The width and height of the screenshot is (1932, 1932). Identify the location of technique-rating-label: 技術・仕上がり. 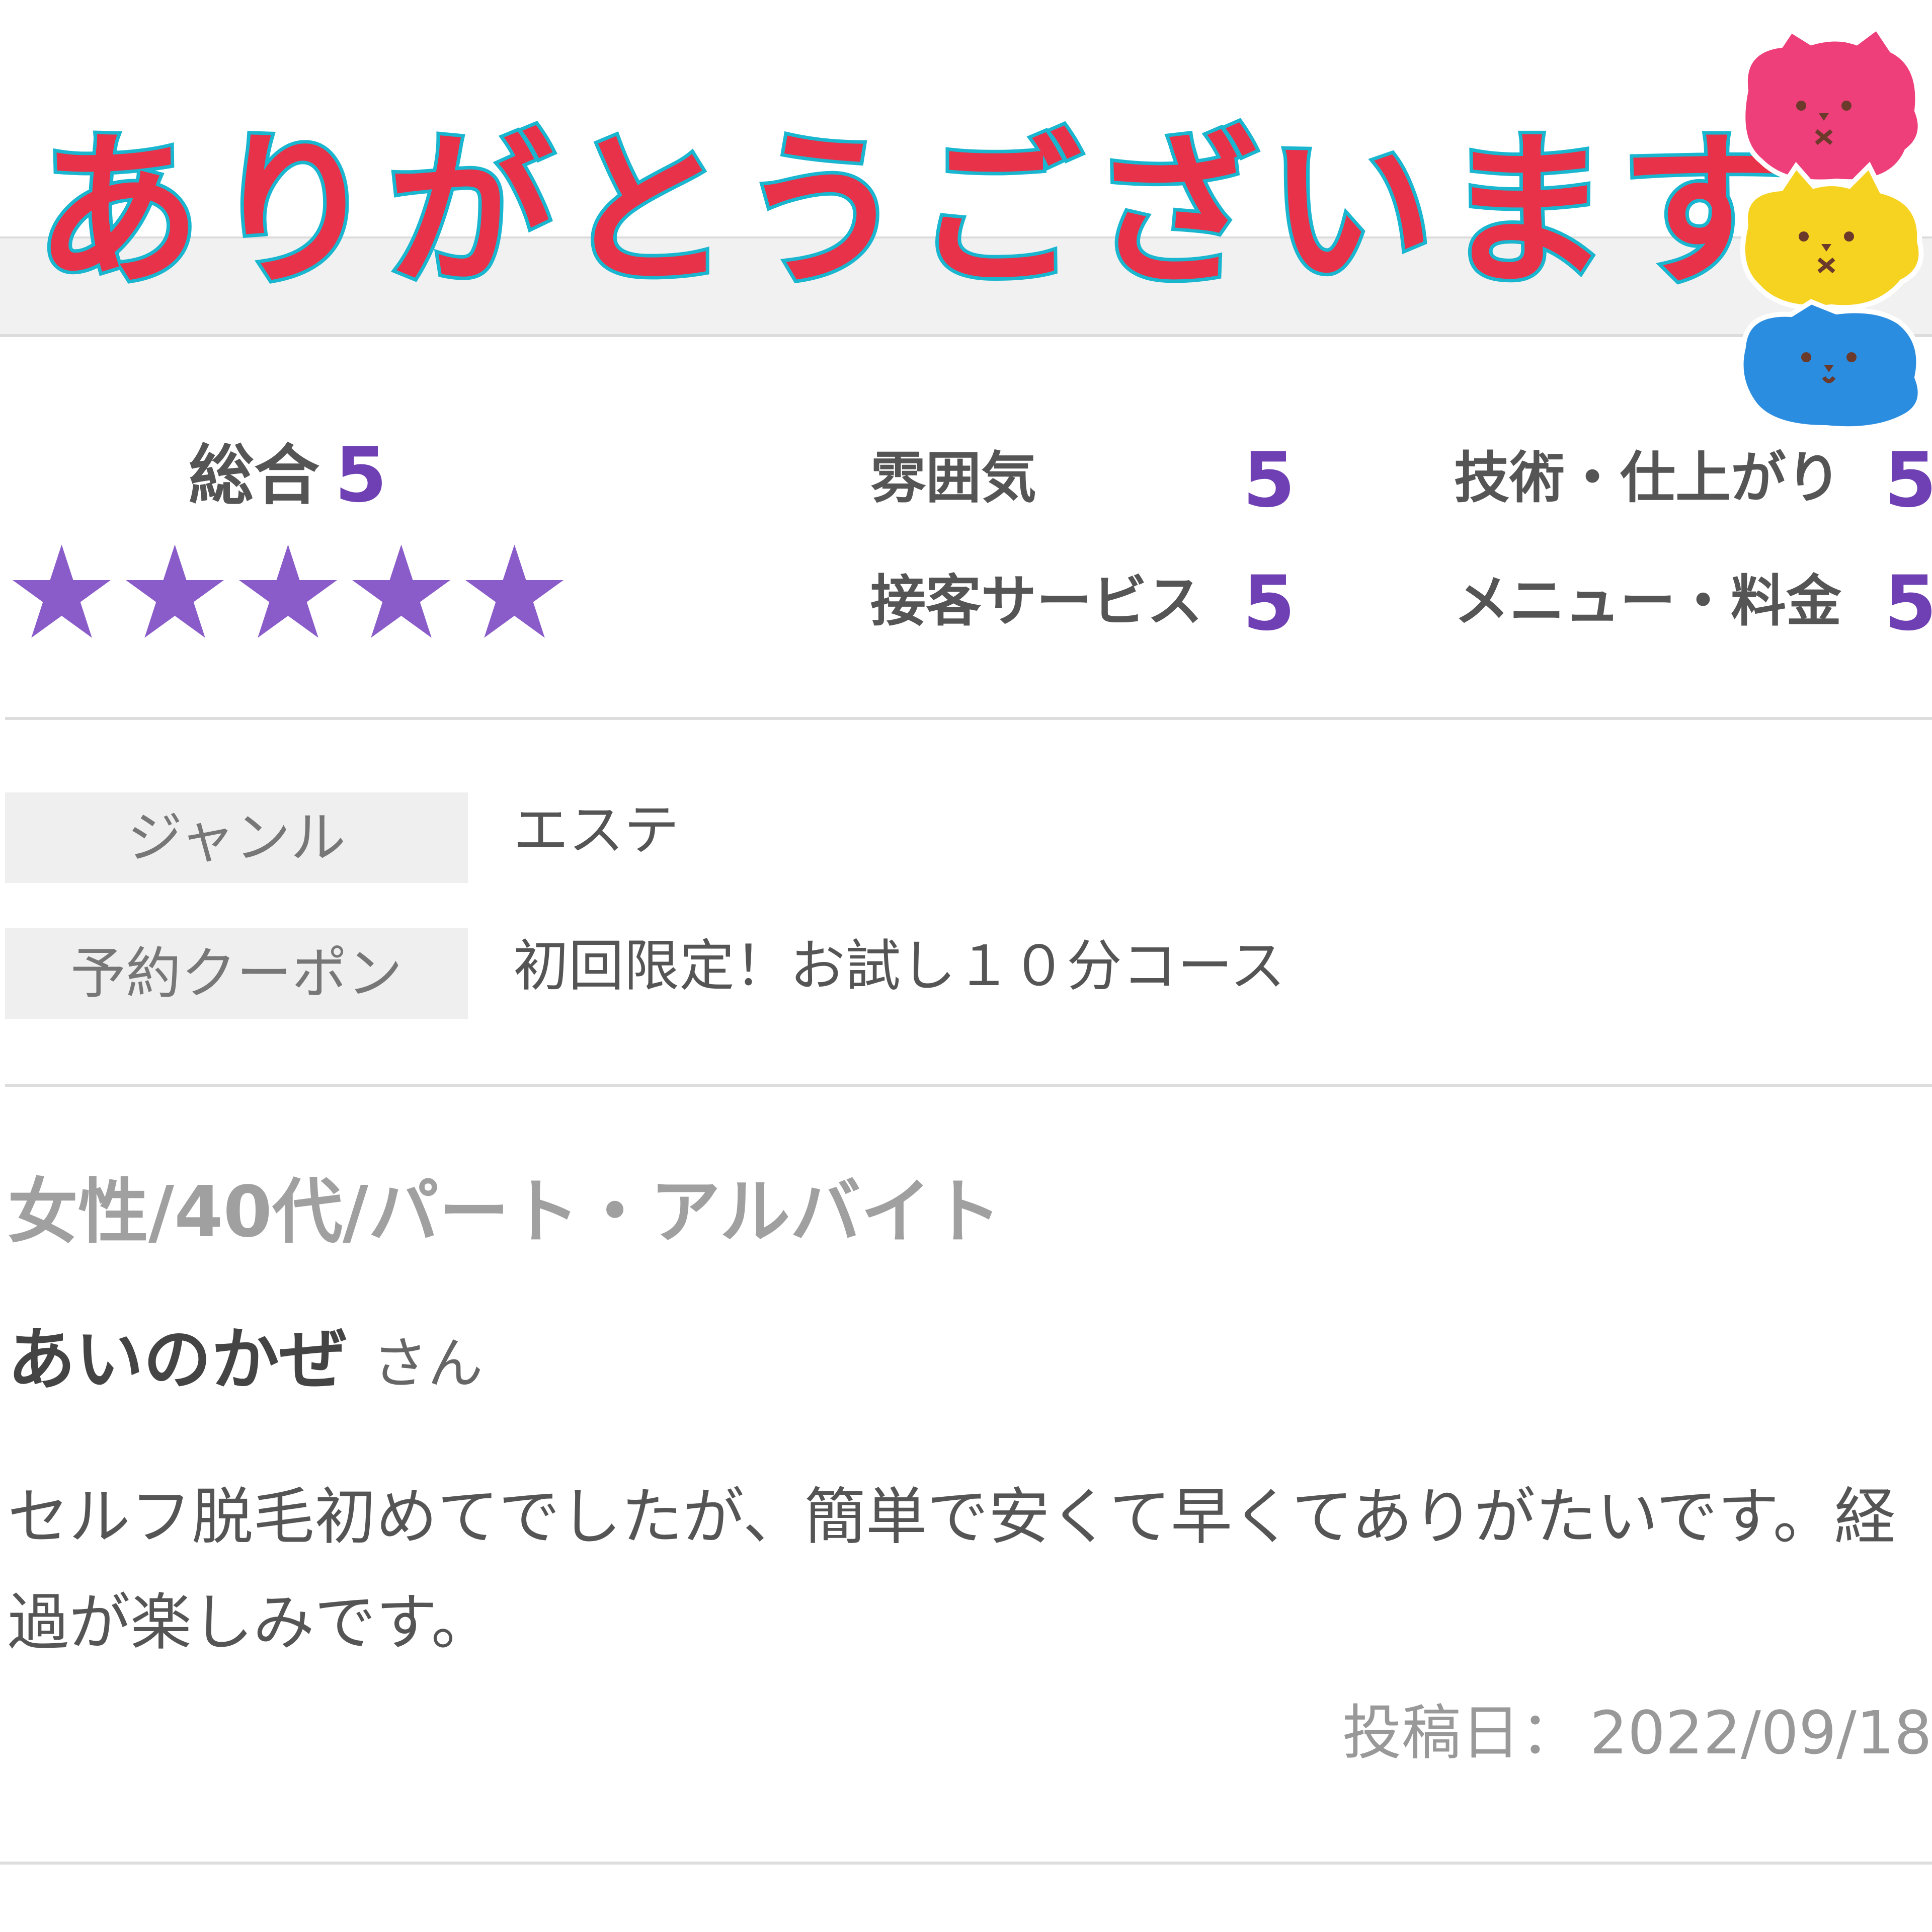
(1648, 478).